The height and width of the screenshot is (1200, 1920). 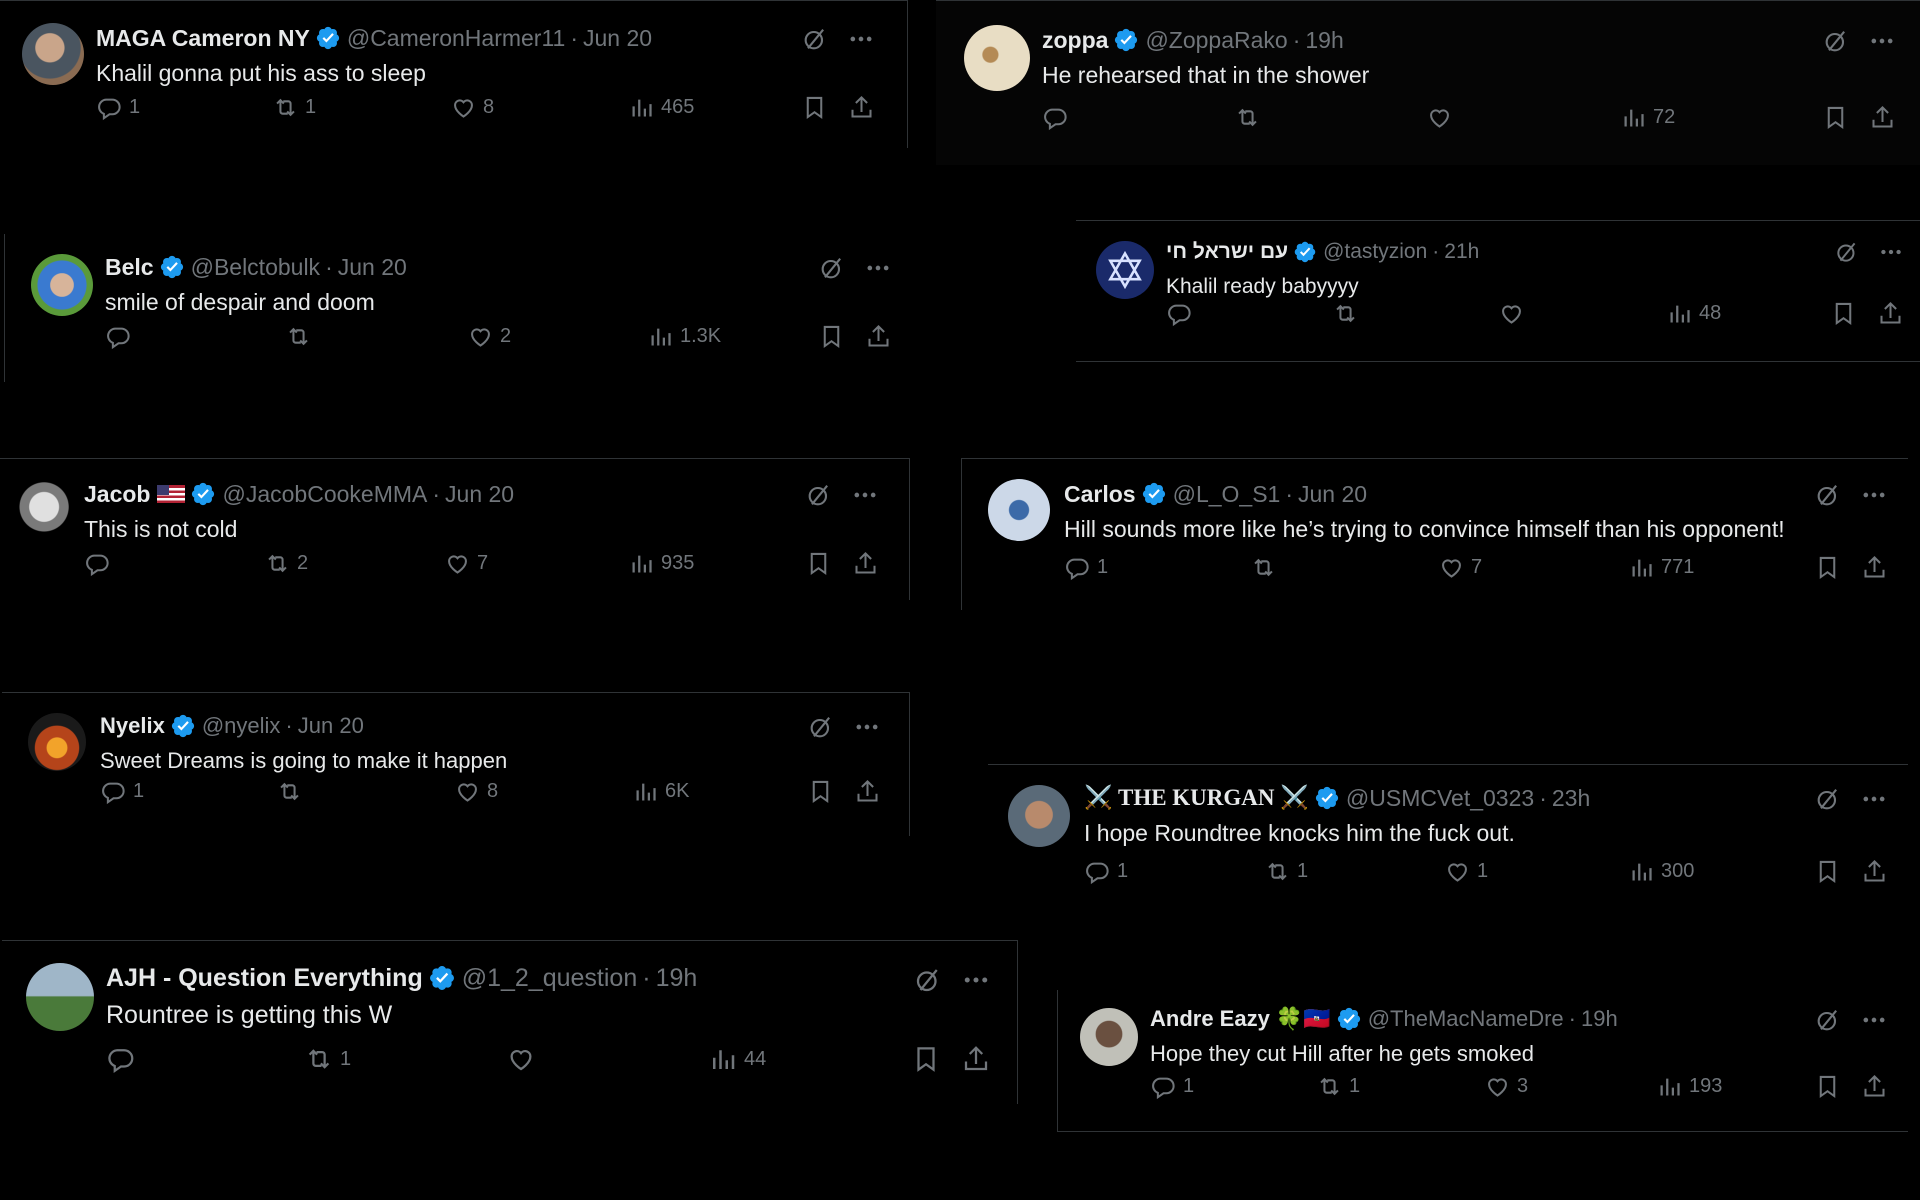 I want to click on views-button: 935, so click(x=661, y=563).